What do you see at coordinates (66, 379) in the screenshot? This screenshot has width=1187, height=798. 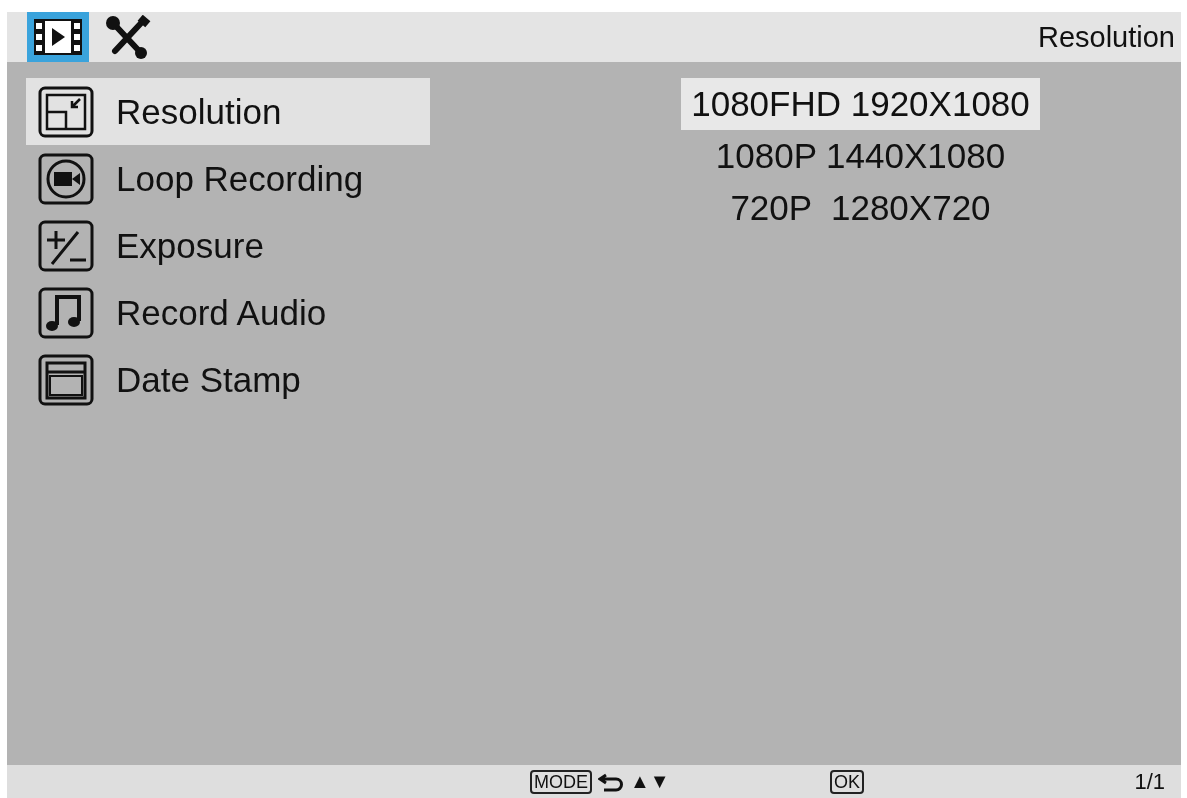 I see `calendar-icon` at bounding box center [66, 379].